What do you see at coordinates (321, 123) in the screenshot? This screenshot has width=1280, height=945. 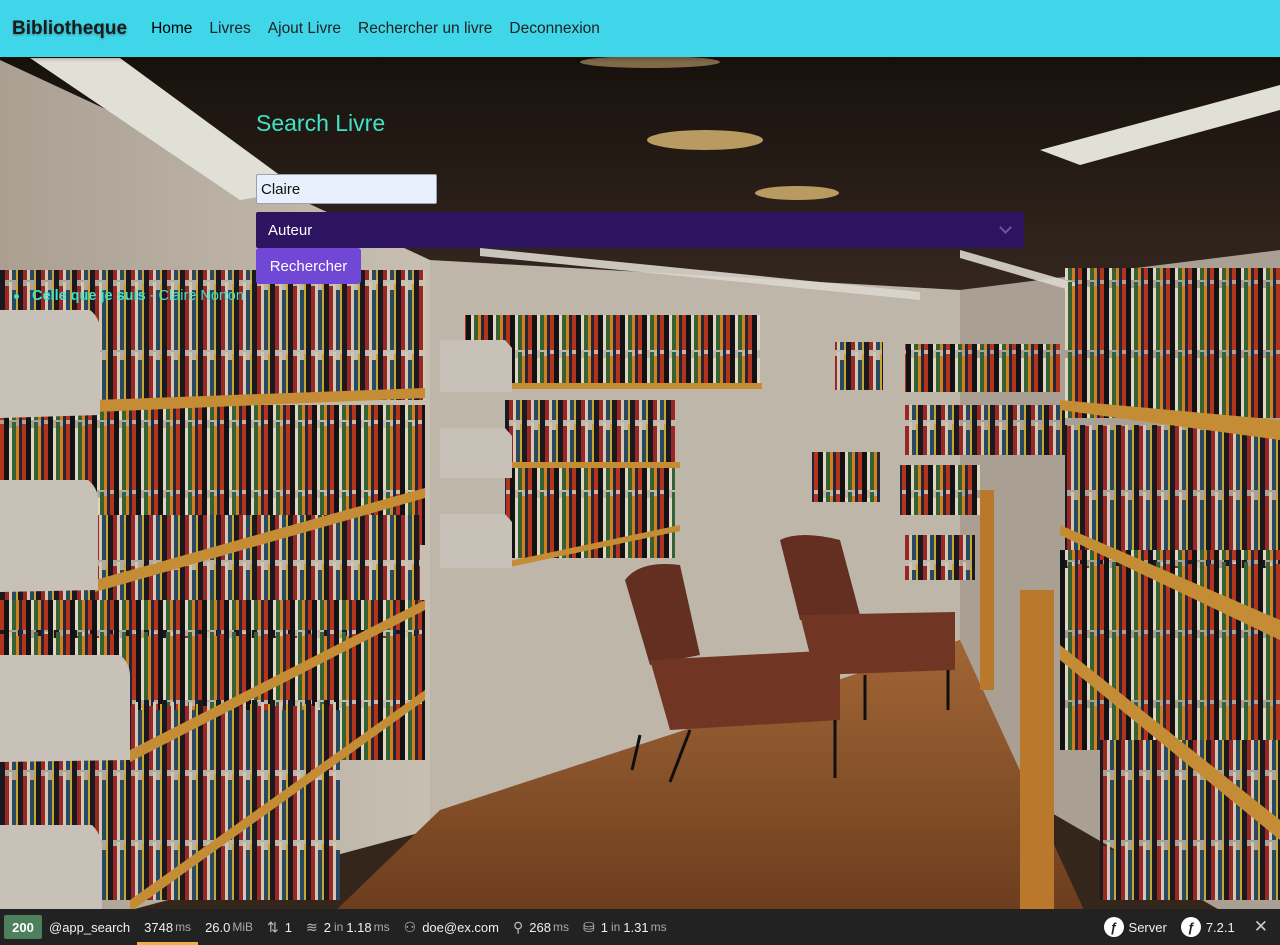 I see `page-title: Search Livre` at bounding box center [321, 123].